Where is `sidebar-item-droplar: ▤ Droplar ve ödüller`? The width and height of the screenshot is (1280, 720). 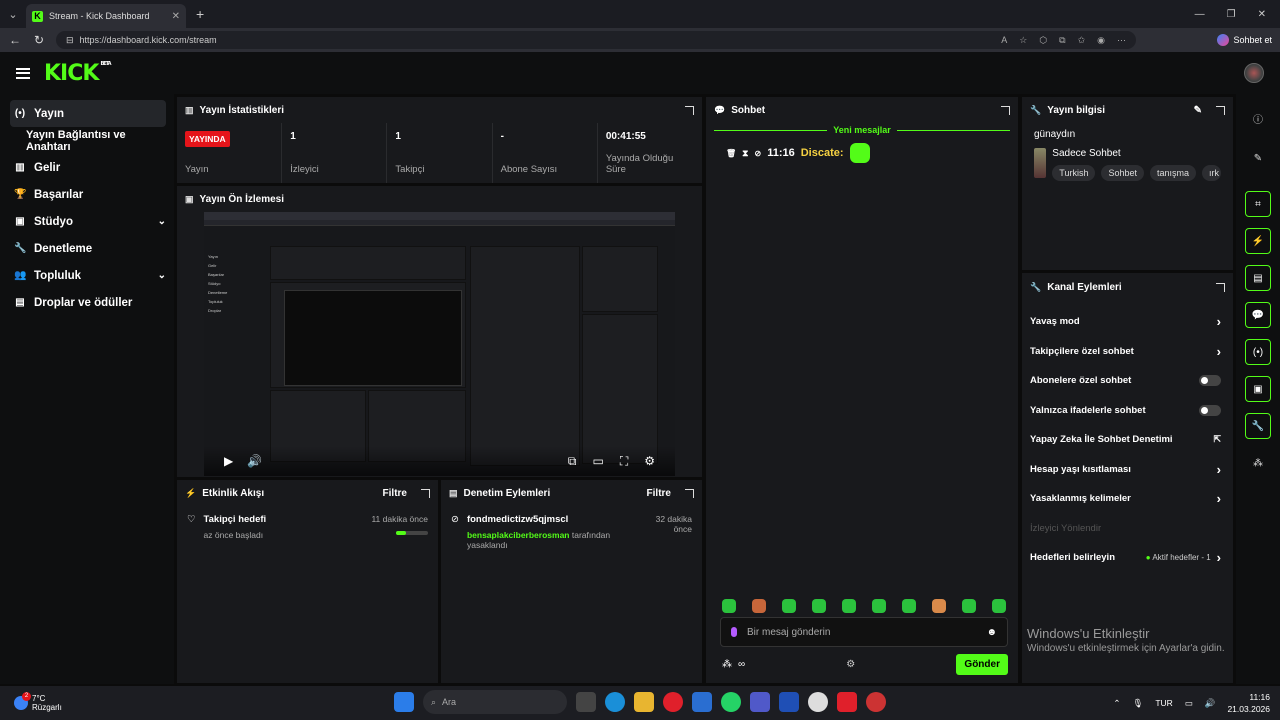 sidebar-item-droplar: ▤ Droplar ve ödüller is located at coordinates (88, 302).